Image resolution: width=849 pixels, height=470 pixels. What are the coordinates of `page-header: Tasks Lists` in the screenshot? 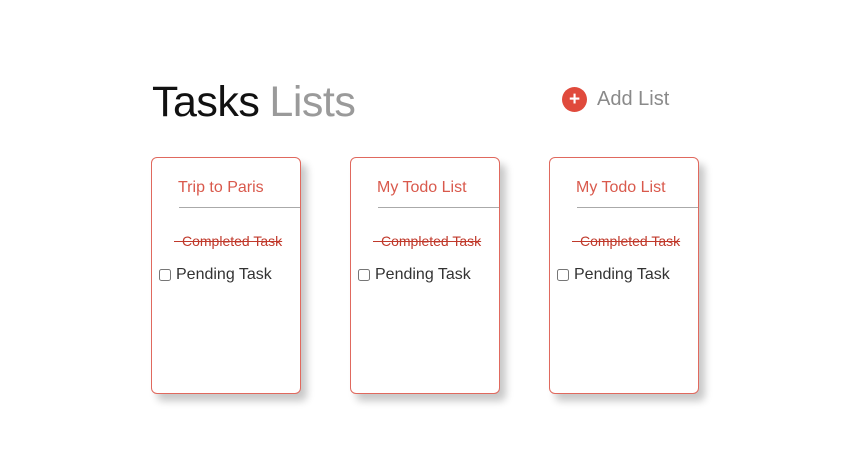 It's located at (254, 104).